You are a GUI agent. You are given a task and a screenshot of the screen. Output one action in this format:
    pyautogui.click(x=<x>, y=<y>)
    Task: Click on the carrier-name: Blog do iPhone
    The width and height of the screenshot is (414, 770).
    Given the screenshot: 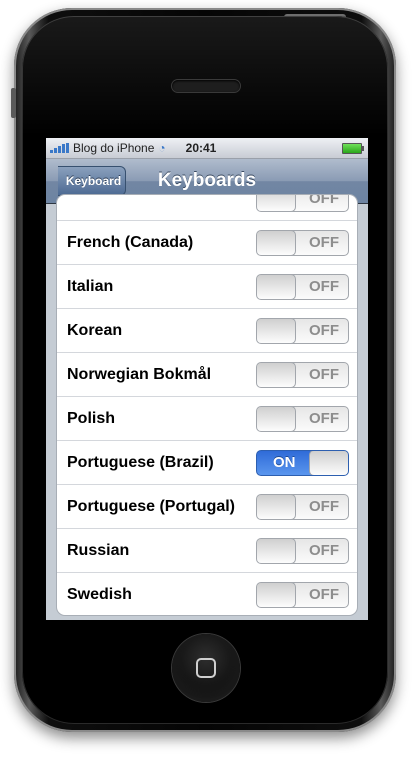 What is the action you would take?
    pyautogui.click(x=114, y=148)
    